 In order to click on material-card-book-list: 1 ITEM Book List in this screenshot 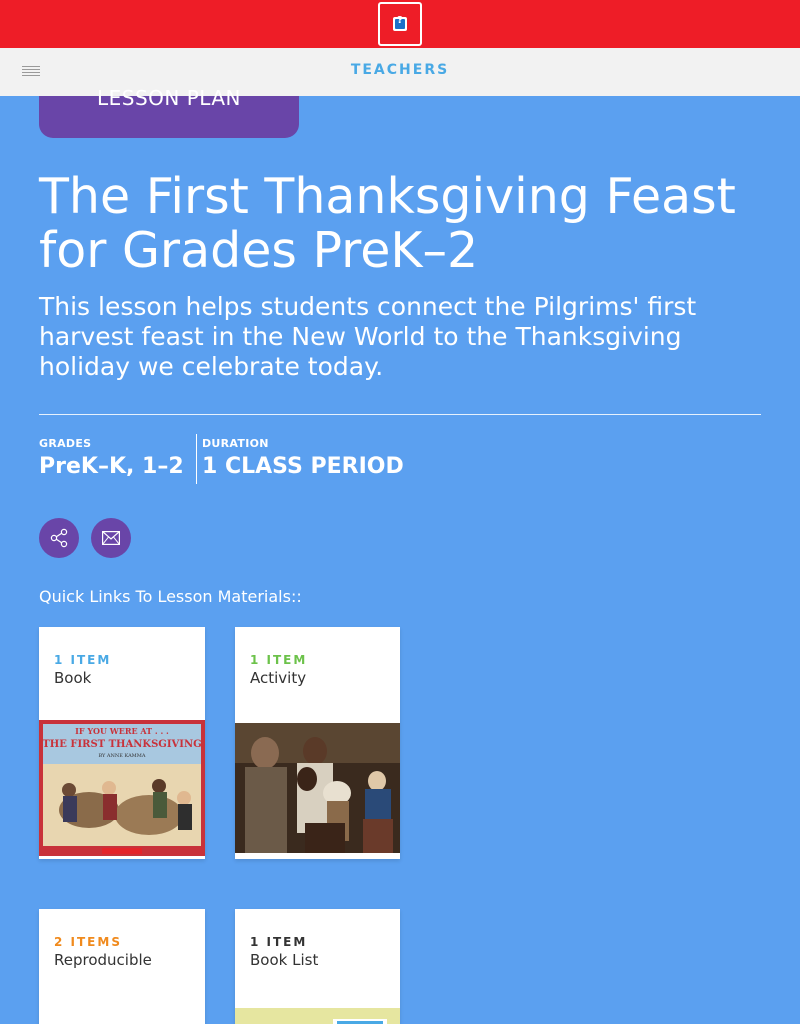, I will do `click(317, 966)`.